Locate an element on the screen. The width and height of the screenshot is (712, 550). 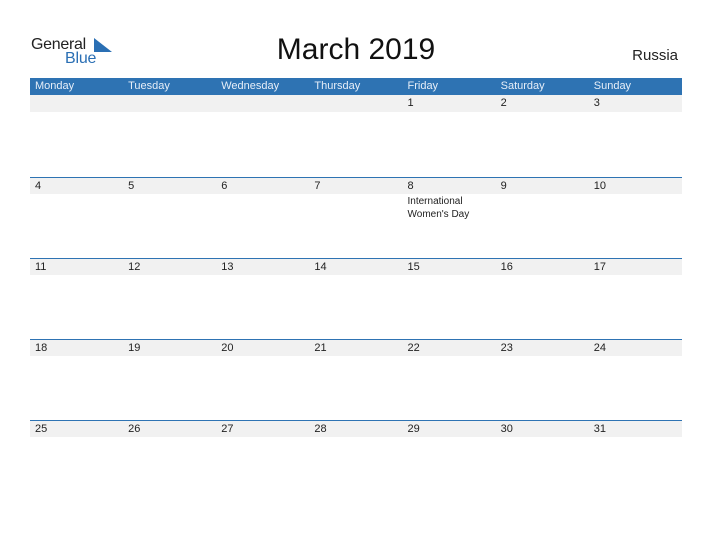
day-cell: 31 is located at coordinates (599, 429).